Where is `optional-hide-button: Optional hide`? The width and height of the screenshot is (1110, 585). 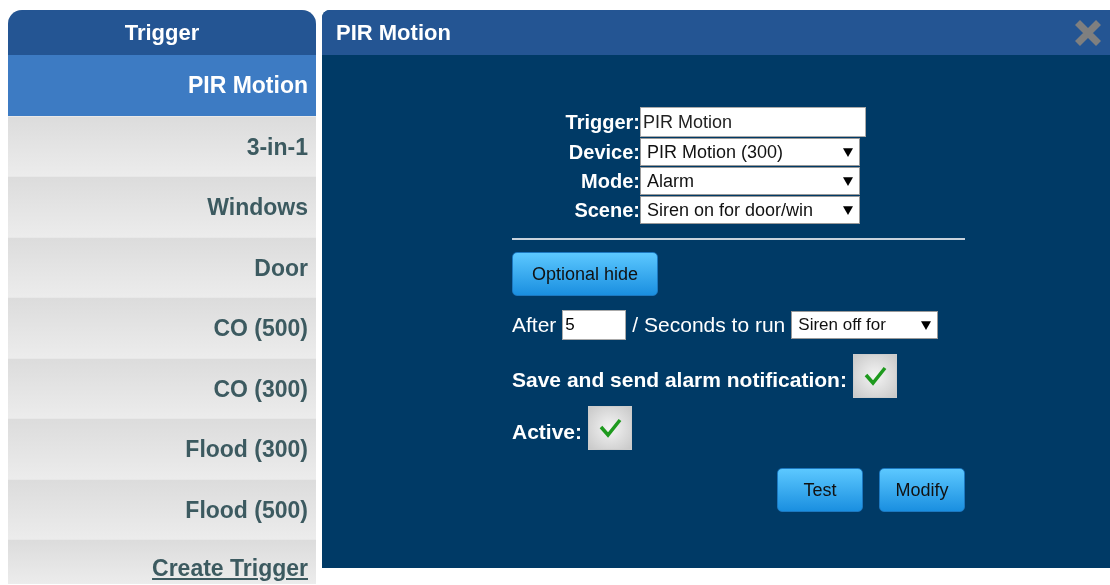 optional-hide-button: Optional hide is located at coordinates (585, 274).